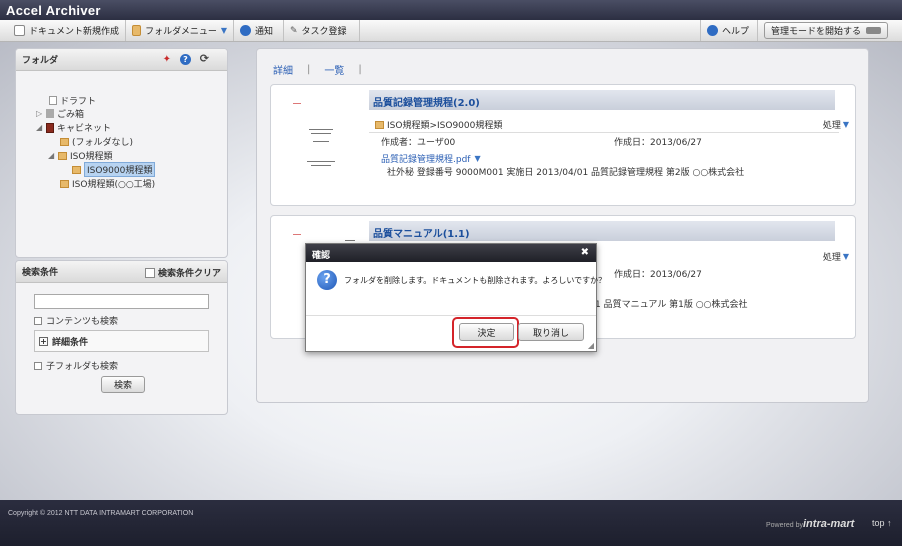 This screenshot has height=546, width=902. What do you see at coordinates (78, 102) in the screenshot?
I see `tree-item-label: ドラフト` at bounding box center [78, 102].